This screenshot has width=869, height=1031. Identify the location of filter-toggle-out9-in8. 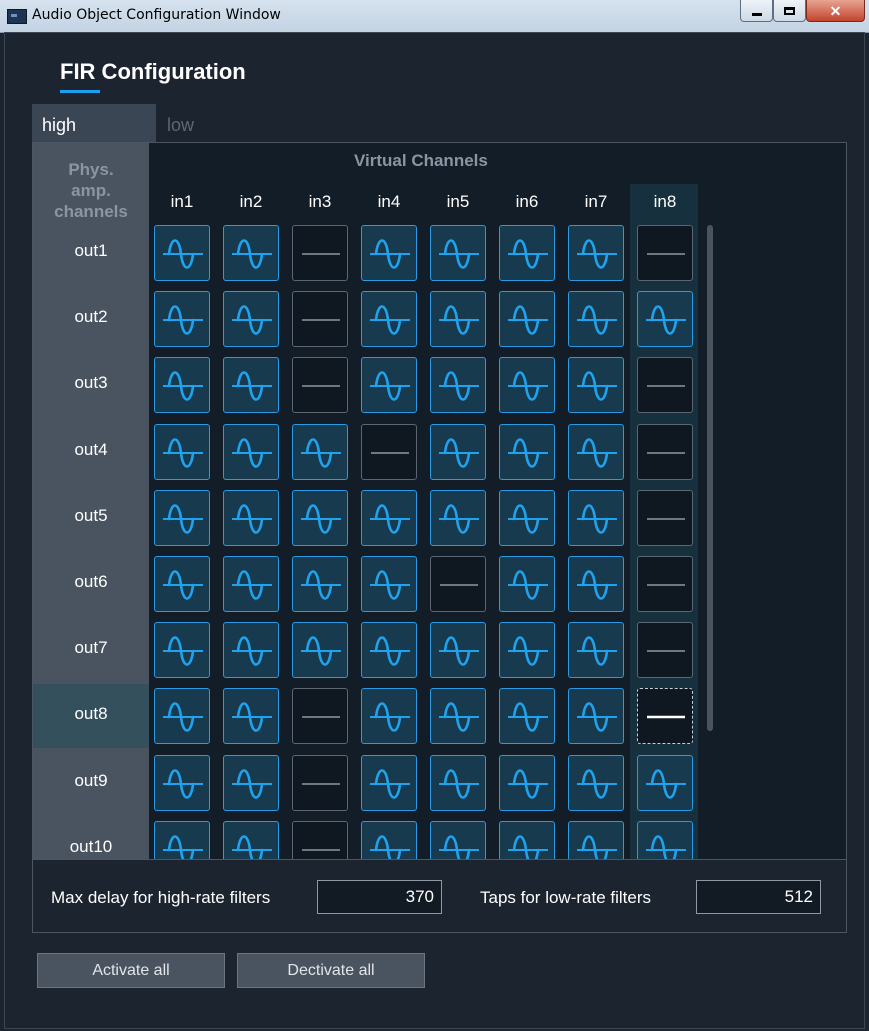
(665, 783).